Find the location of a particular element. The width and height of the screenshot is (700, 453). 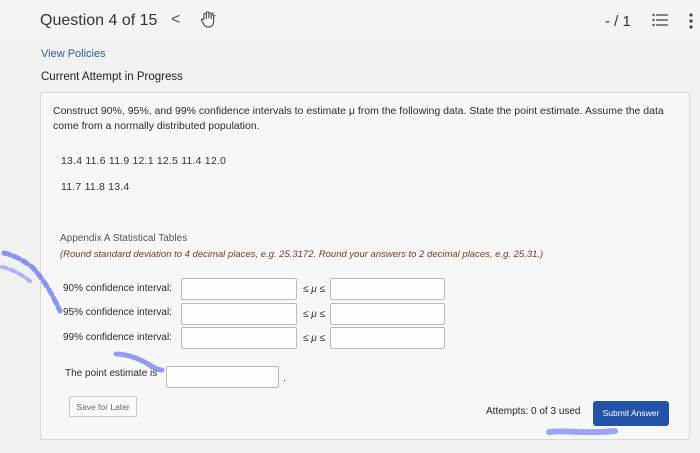

view-policies-link: View Policies is located at coordinates (73, 54).